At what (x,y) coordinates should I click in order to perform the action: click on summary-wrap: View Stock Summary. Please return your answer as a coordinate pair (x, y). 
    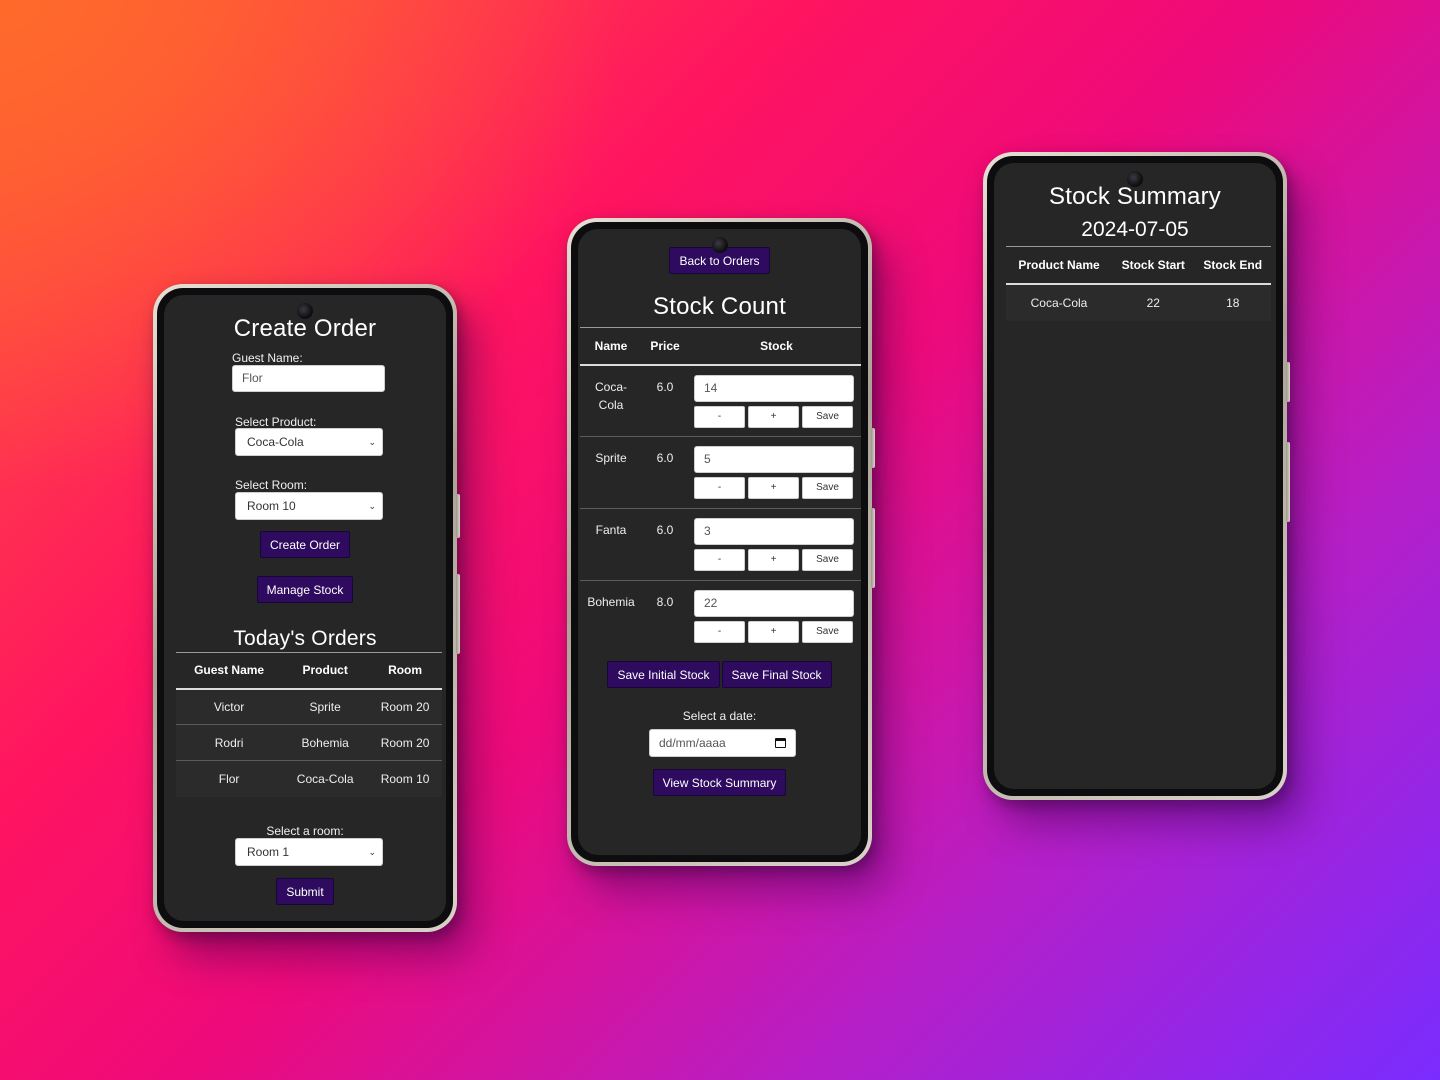
    Looking at the image, I should click on (719, 782).